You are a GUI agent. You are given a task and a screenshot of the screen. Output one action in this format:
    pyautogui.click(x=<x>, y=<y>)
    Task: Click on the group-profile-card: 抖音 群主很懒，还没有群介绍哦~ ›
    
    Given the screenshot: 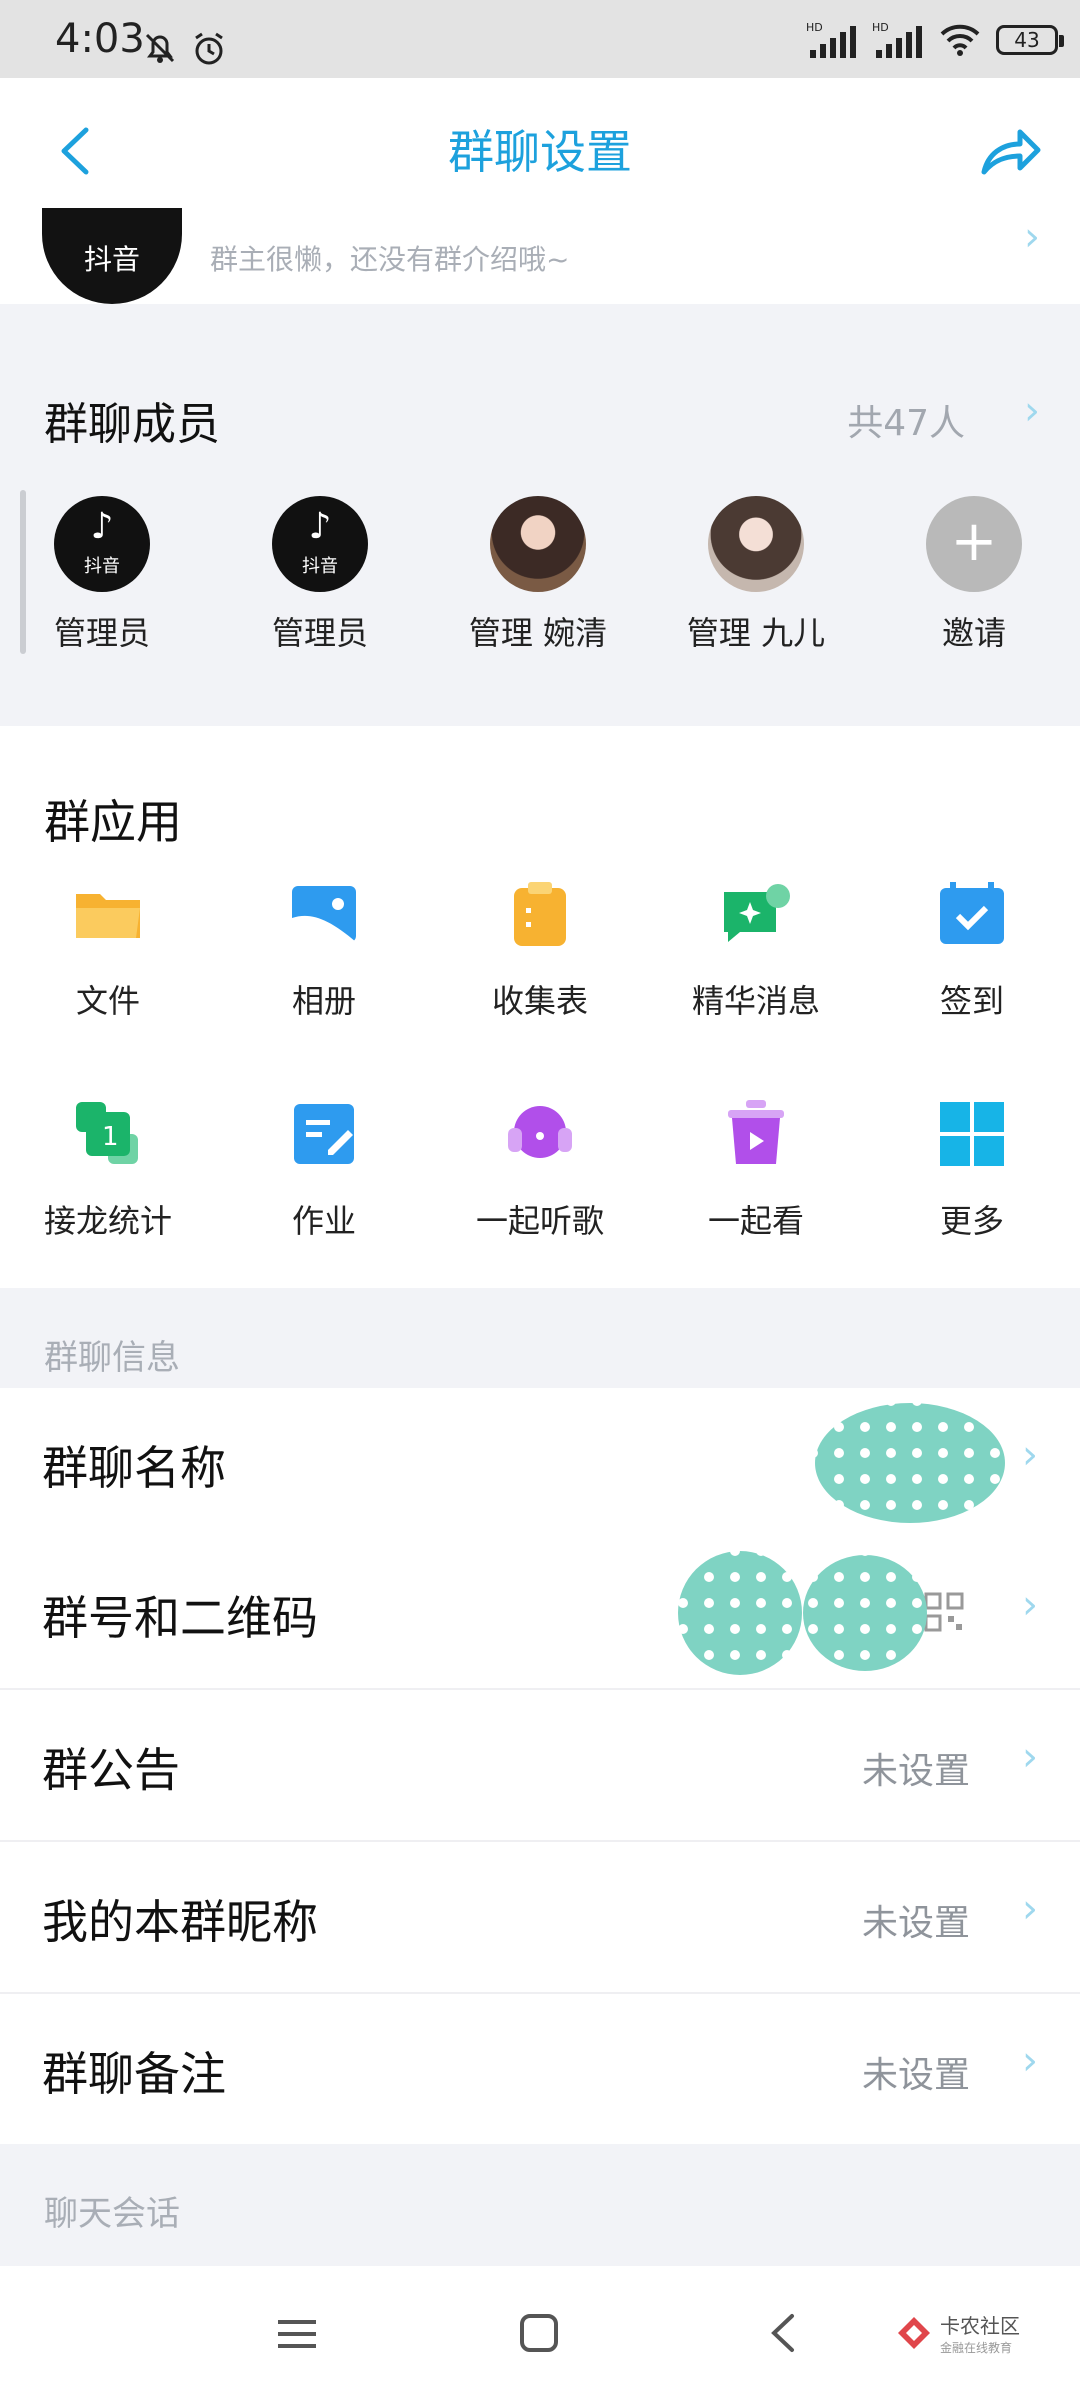 What is the action you would take?
    pyautogui.click(x=540, y=256)
    